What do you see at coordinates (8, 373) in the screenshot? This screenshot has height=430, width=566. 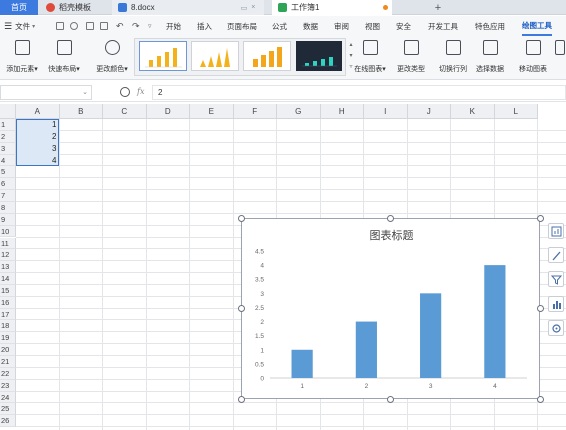 I see `row-header-22: 22` at bounding box center [8, 373].